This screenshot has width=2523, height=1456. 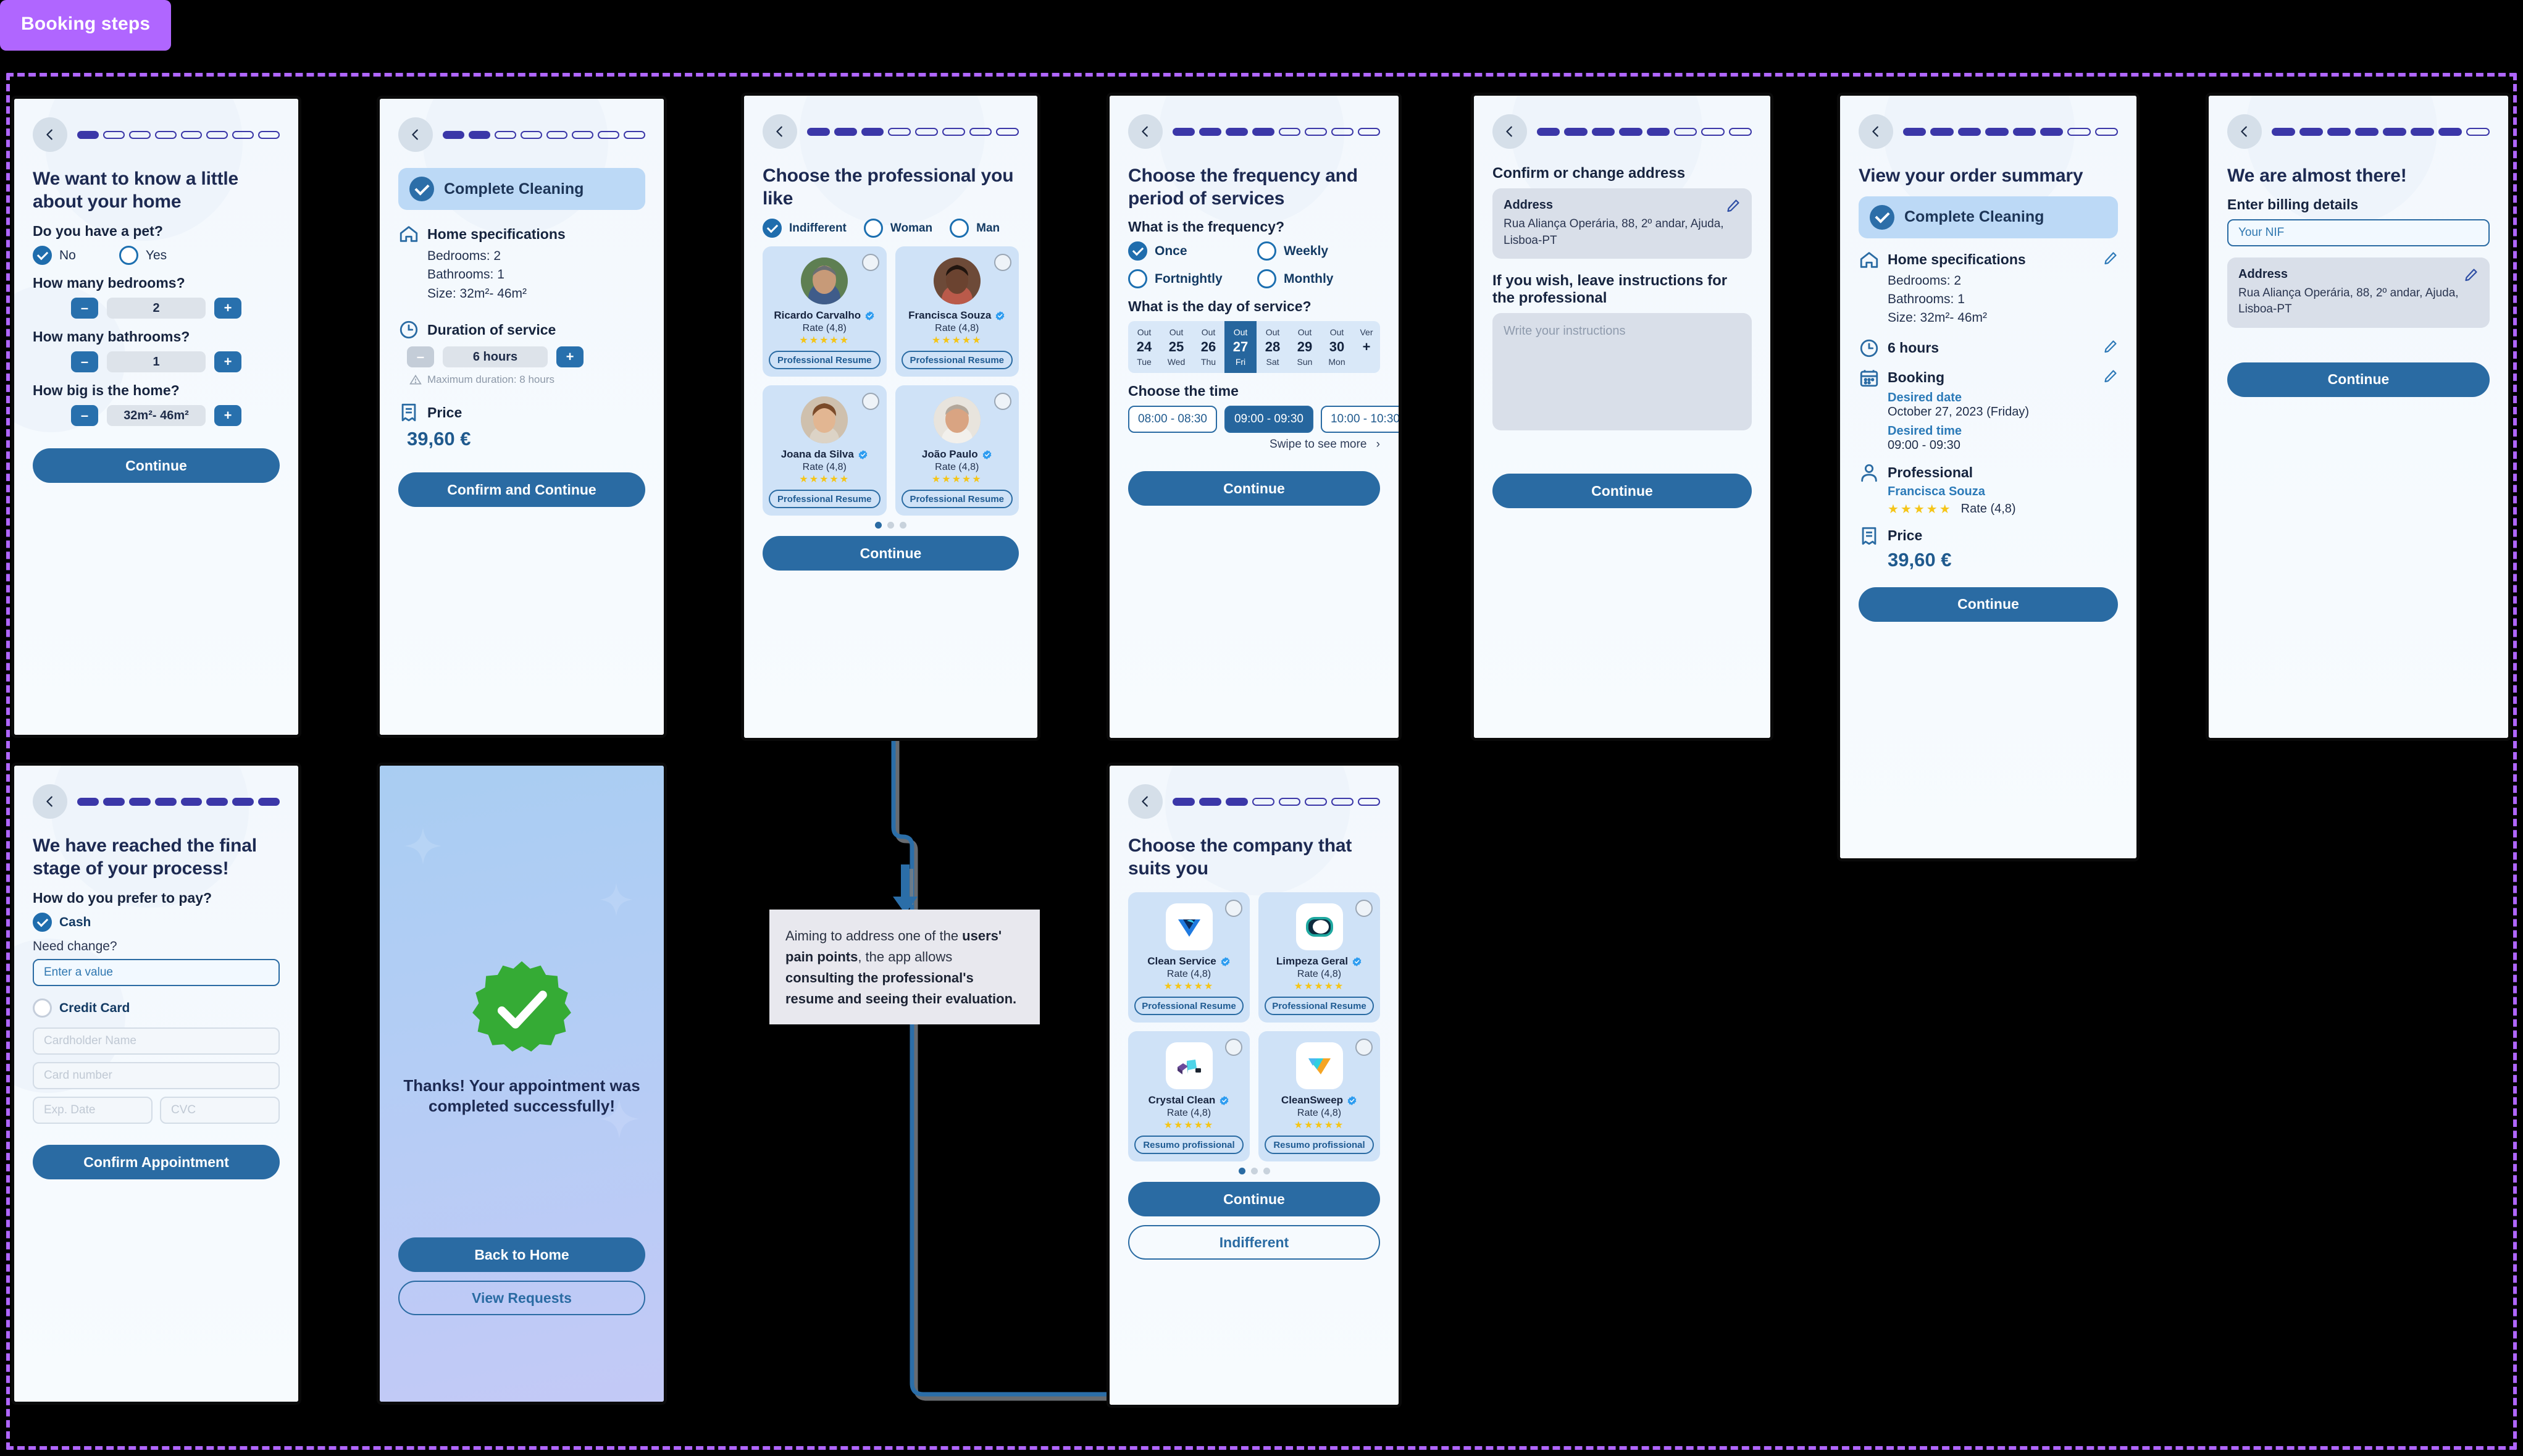 What do you see at coordinates (93, 1110) in the screenshot?
I see `card-exp-date-input: Exp. Date` at bounding box center [93, 1110].